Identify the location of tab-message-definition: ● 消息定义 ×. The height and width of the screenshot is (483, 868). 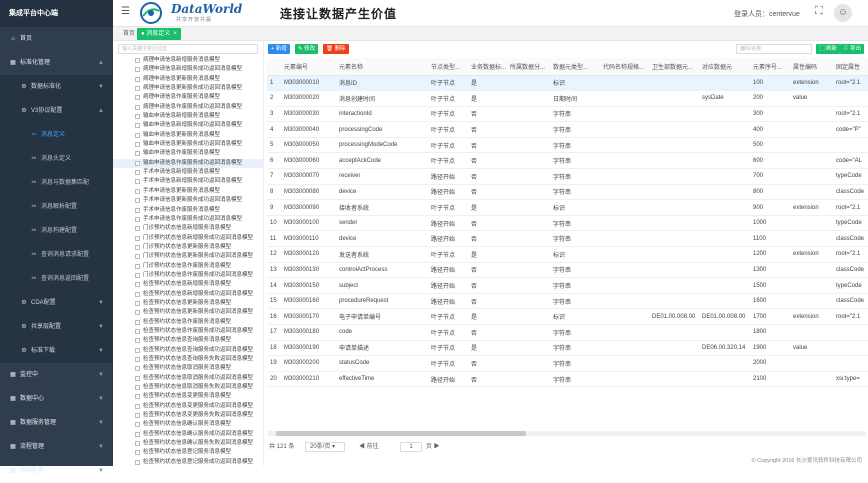
(159, 34).